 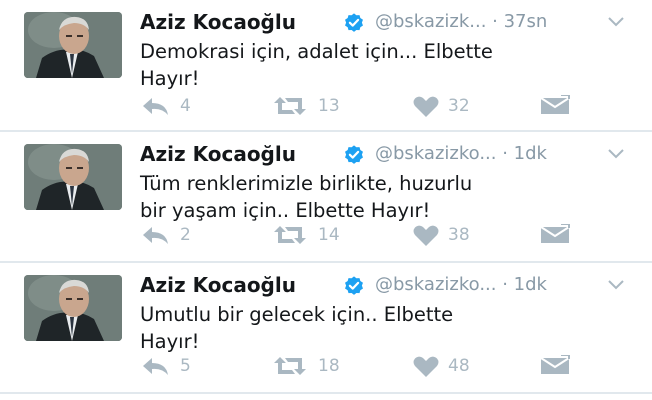 What do you see at coordinates (461, 21) in the screenshot?
I see `handle-and-time: @bskazizk... · 37sn` at bounding box center [461, 21].